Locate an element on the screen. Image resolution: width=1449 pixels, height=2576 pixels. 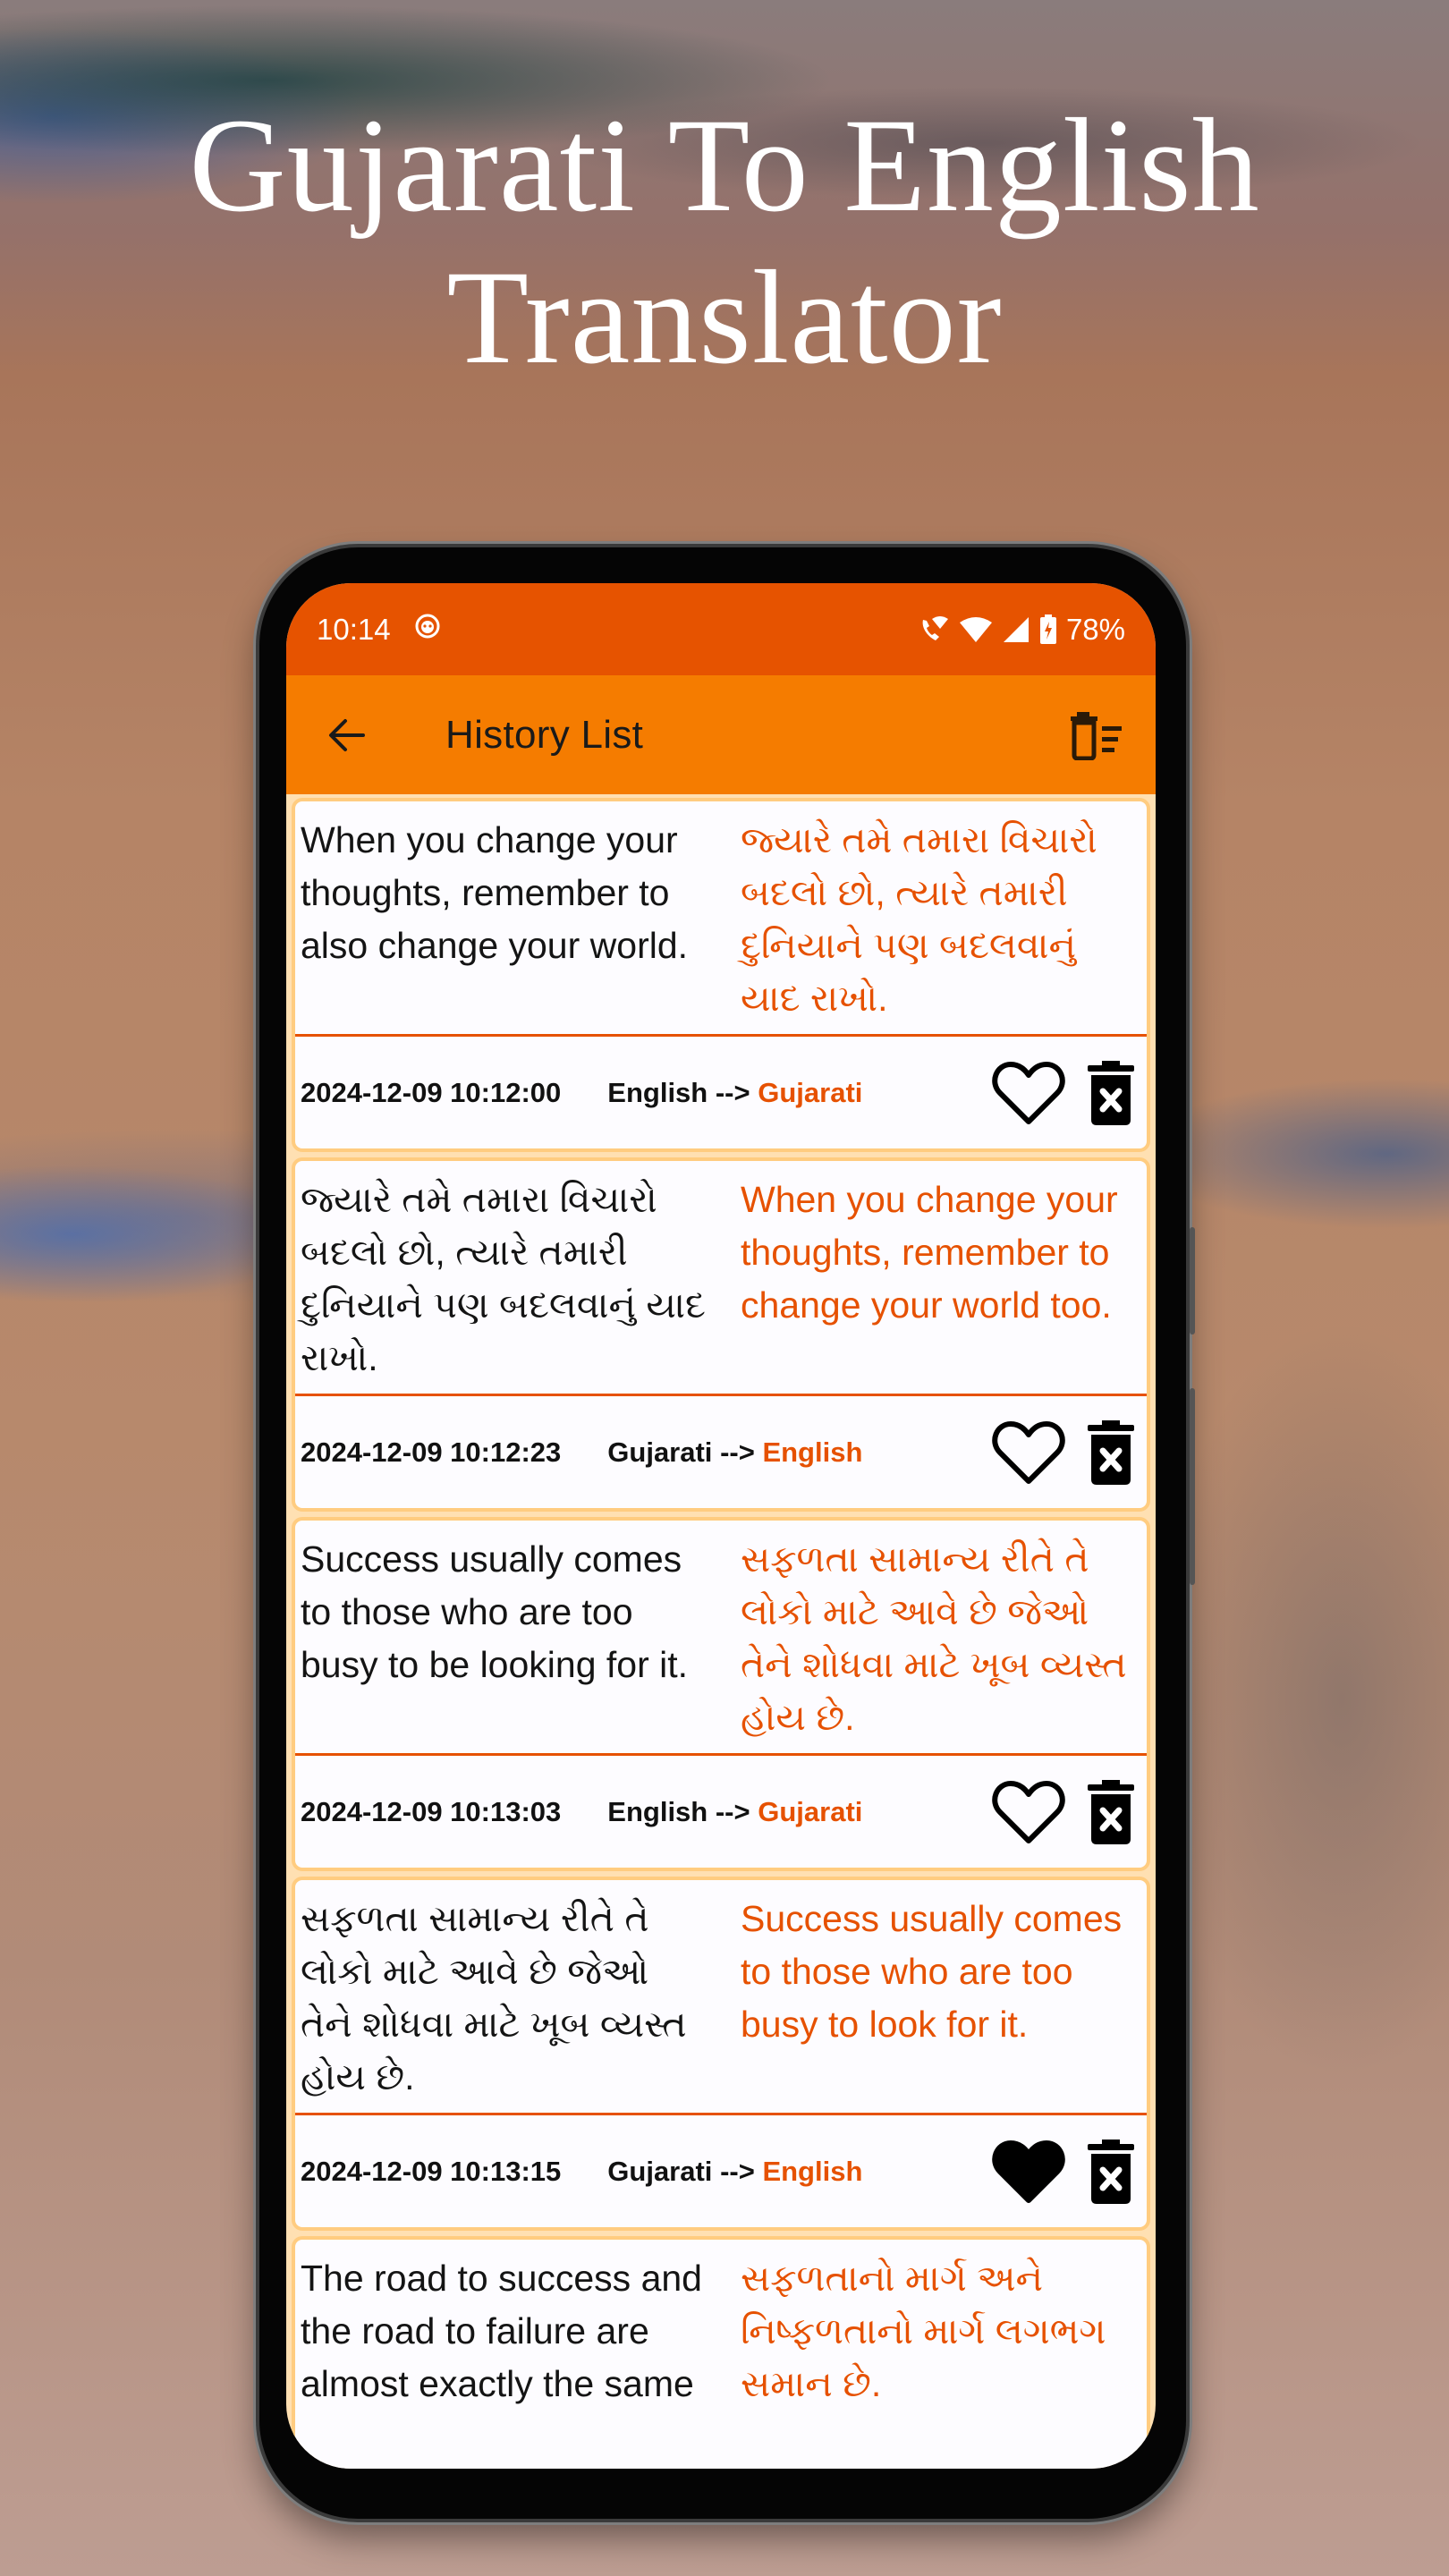
app-toolbar: History List is located at coordinates (721, 734).